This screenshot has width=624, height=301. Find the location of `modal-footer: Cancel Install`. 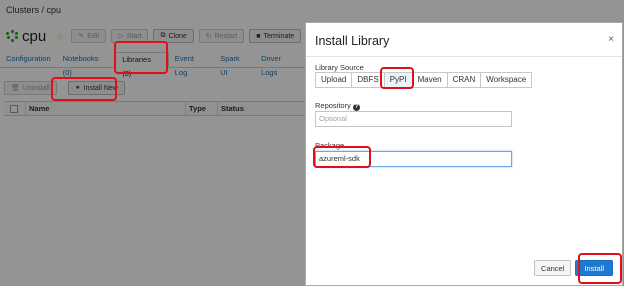

modal-footer: Cancel Install is located at coordinates (573, 268).